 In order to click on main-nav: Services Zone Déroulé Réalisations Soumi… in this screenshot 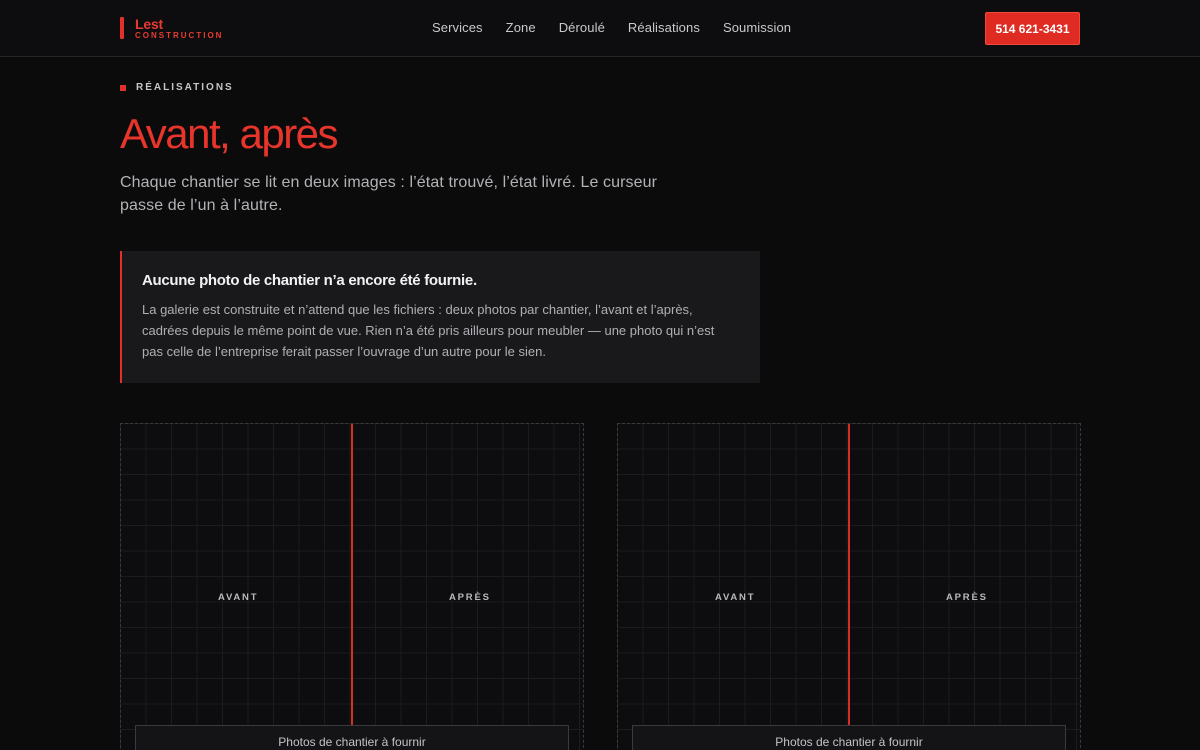, I will do `click(611, 27)`.